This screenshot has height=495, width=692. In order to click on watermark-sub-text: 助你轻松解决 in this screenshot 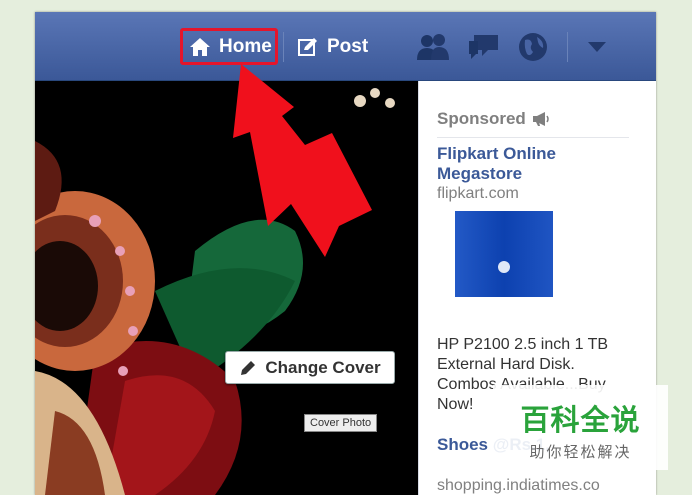, I will do `click(580, 452)`.